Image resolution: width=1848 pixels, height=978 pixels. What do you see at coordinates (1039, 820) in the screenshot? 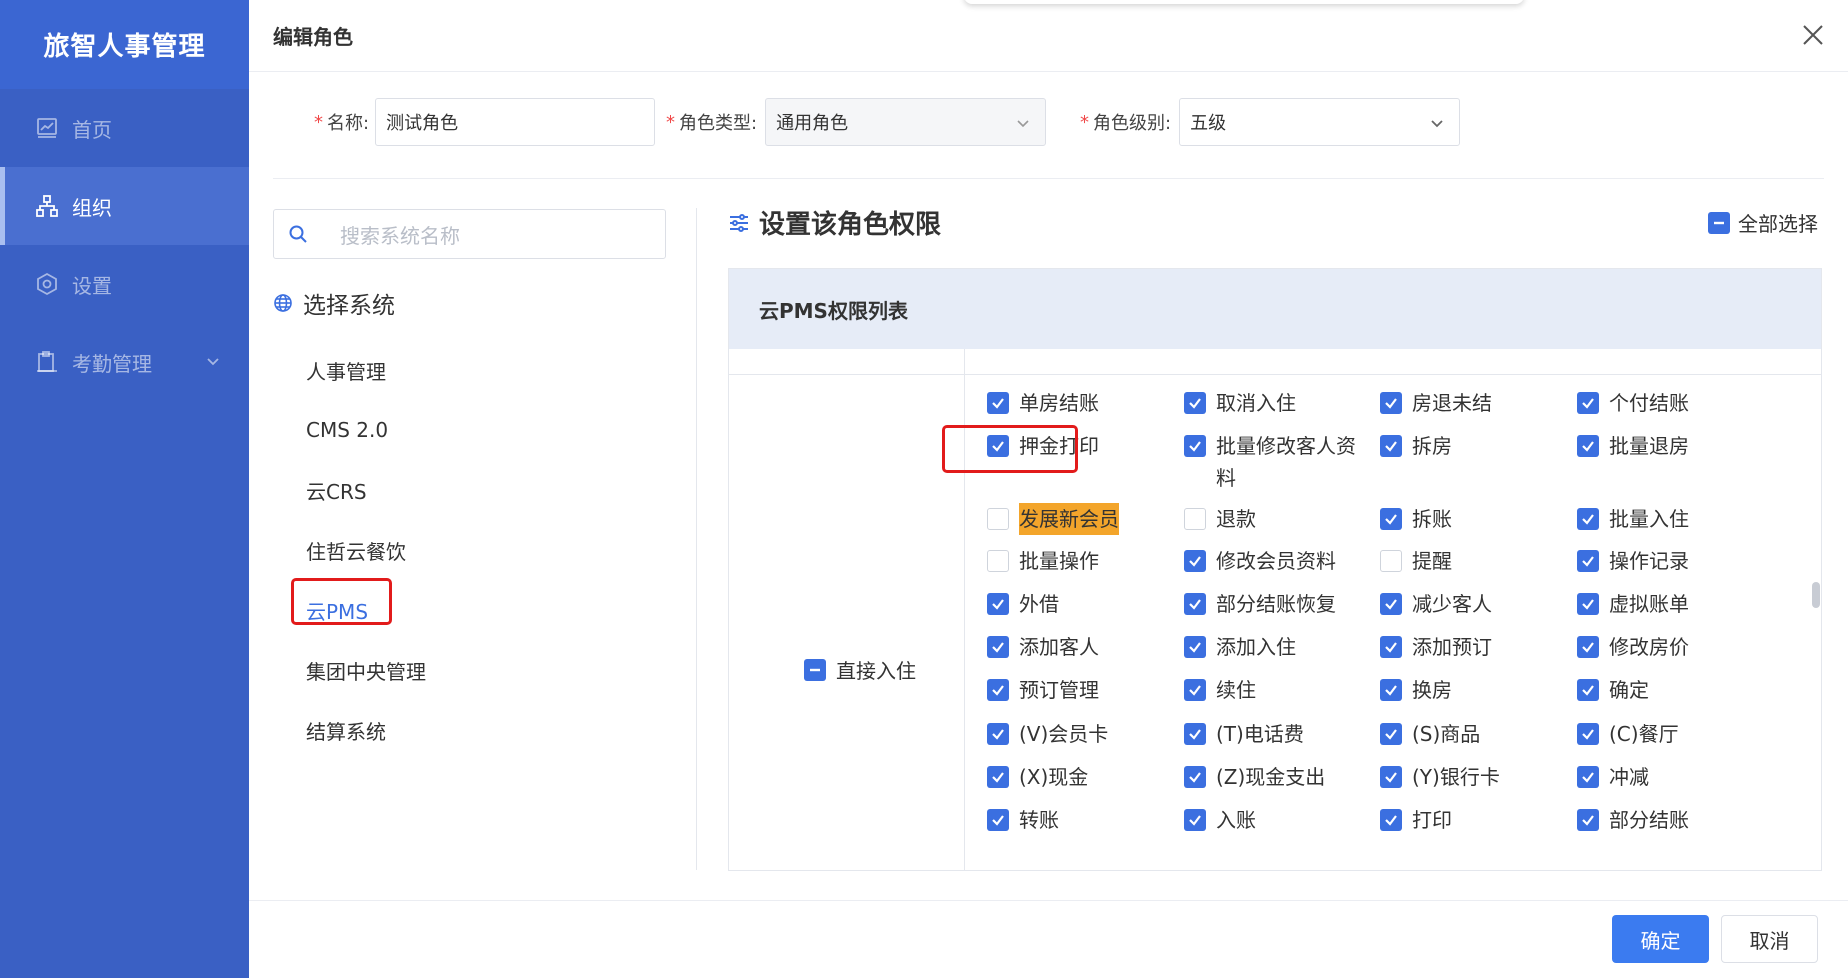
I see `permission-label: 转账` at bounding box center [1039, 820].